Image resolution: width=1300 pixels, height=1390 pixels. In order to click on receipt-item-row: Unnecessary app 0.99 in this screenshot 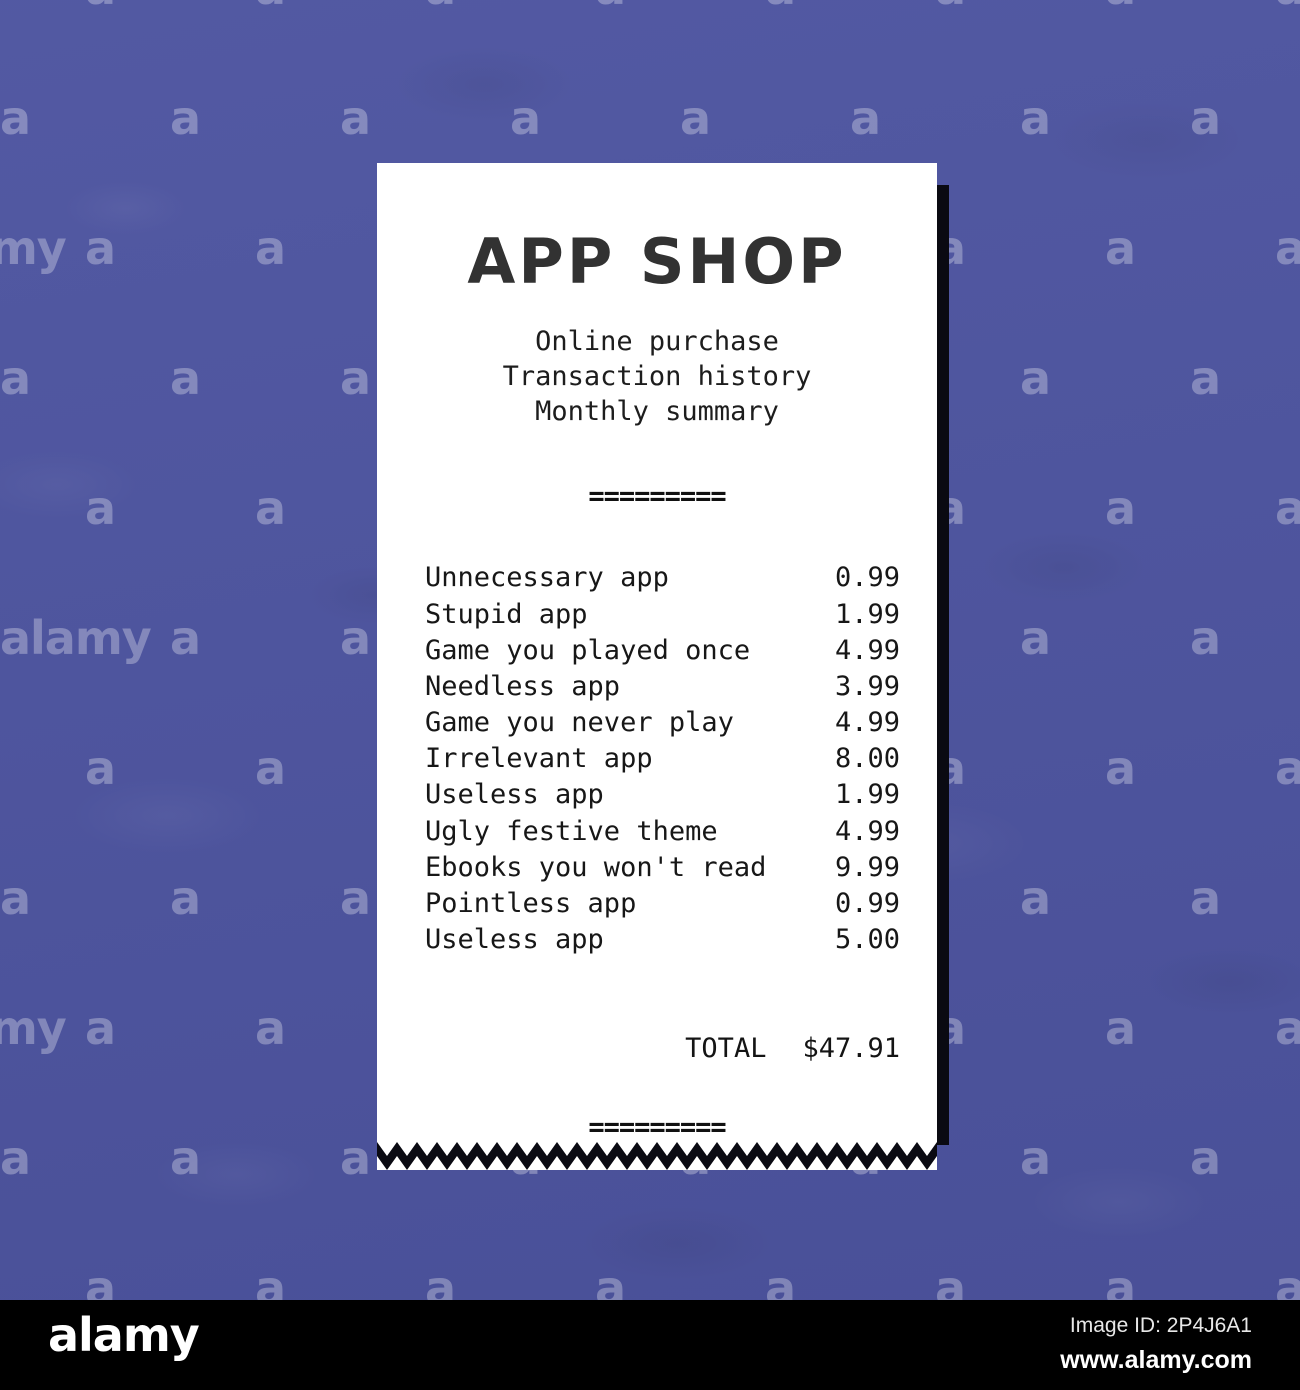, I will do `click(662, 578)`.